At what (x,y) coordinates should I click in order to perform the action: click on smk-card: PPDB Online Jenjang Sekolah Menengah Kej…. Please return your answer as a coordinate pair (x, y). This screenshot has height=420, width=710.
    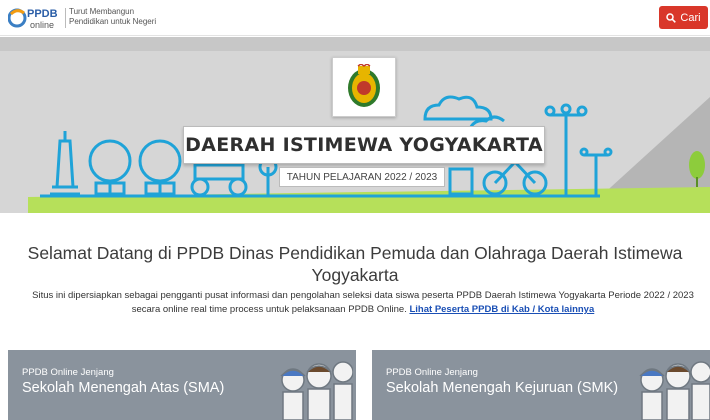
    Looking at the image, I should click on (541, 385).